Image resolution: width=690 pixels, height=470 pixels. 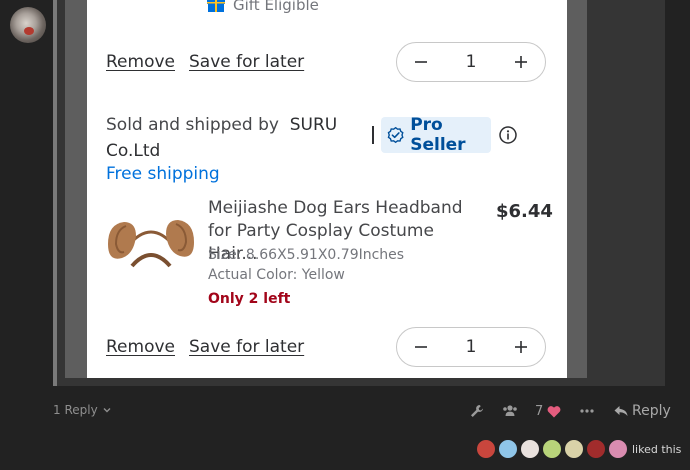 I want to click on pro-seller-label: Pro Seller, so click(x=438, y=135).